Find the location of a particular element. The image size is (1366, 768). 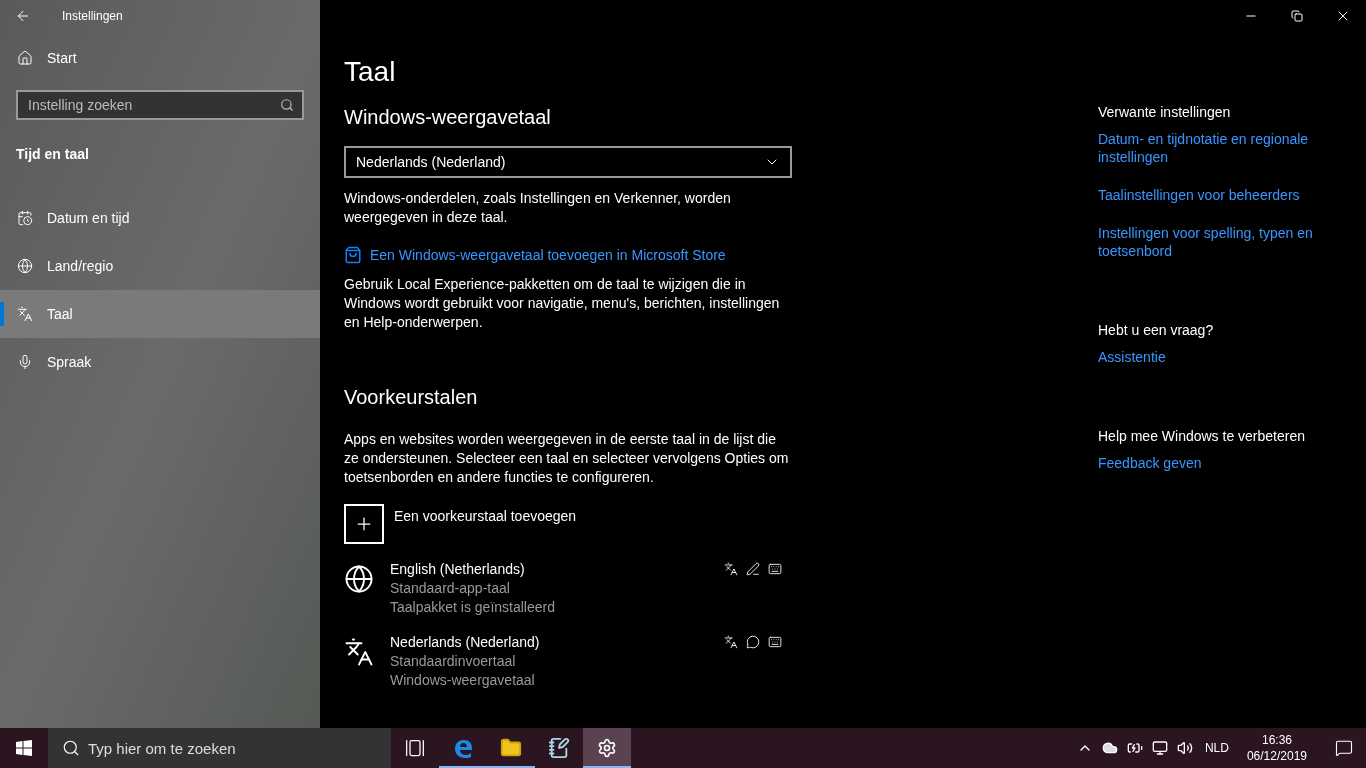

nav-item: Taal is located at coordinates (160, 314).